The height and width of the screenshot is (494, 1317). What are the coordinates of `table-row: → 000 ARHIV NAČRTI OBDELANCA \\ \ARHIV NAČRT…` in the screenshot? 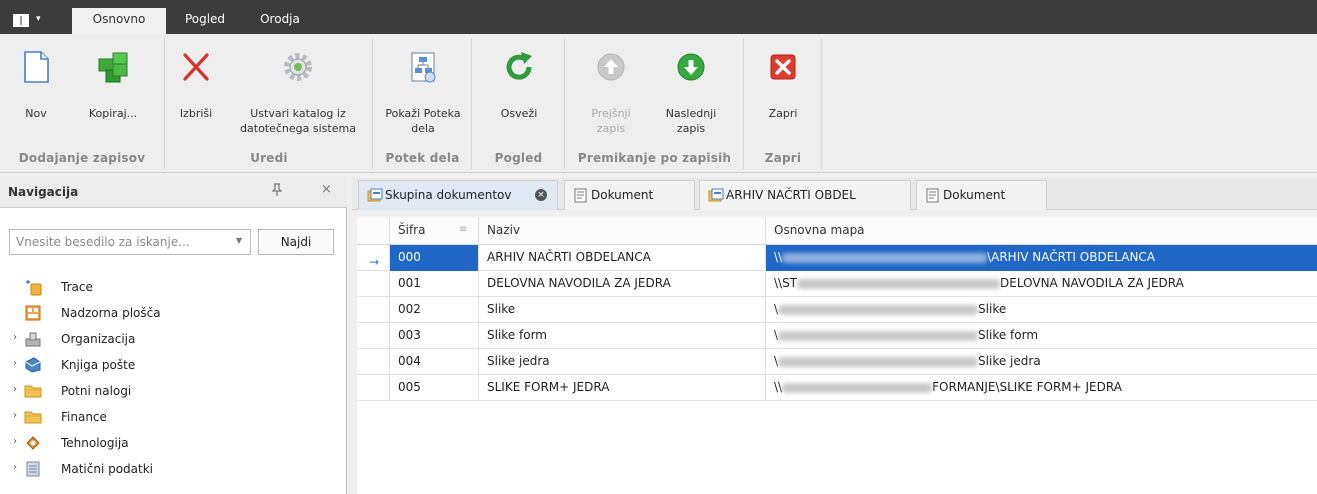 It's located at (837, 258).